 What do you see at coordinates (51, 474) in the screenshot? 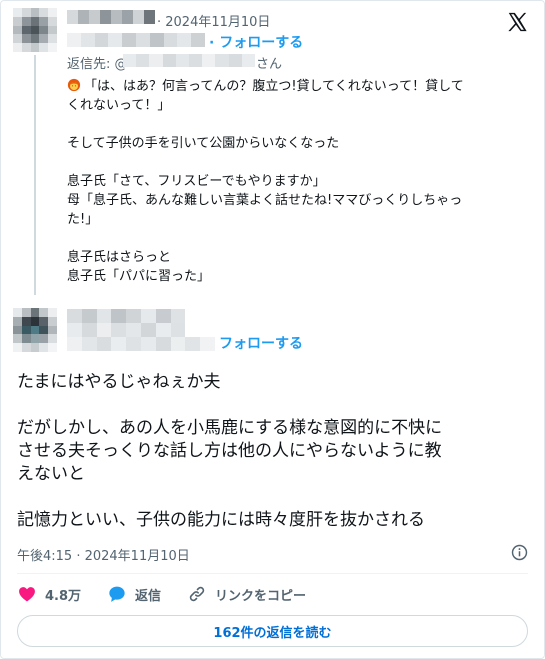
I see `main-line: えないと` at bounding box center [51, 474].